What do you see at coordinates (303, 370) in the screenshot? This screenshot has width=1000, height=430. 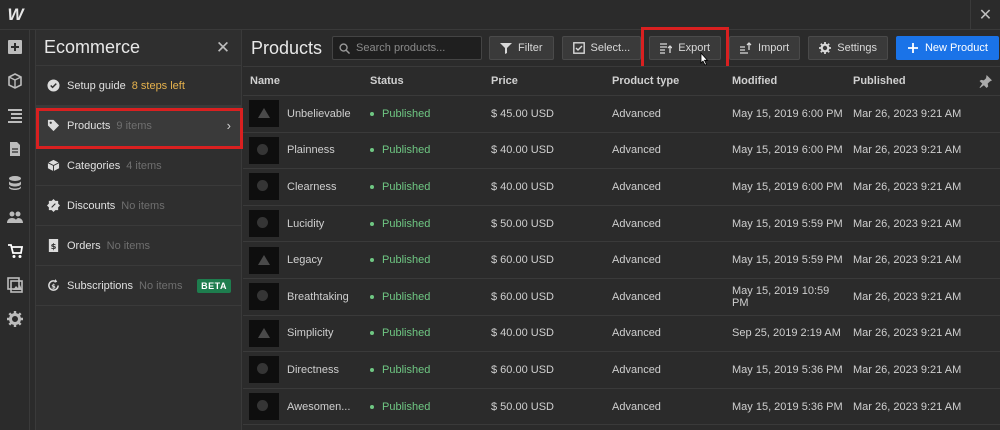 I see `cell-name: Directness` at bounding box center [303, 370].